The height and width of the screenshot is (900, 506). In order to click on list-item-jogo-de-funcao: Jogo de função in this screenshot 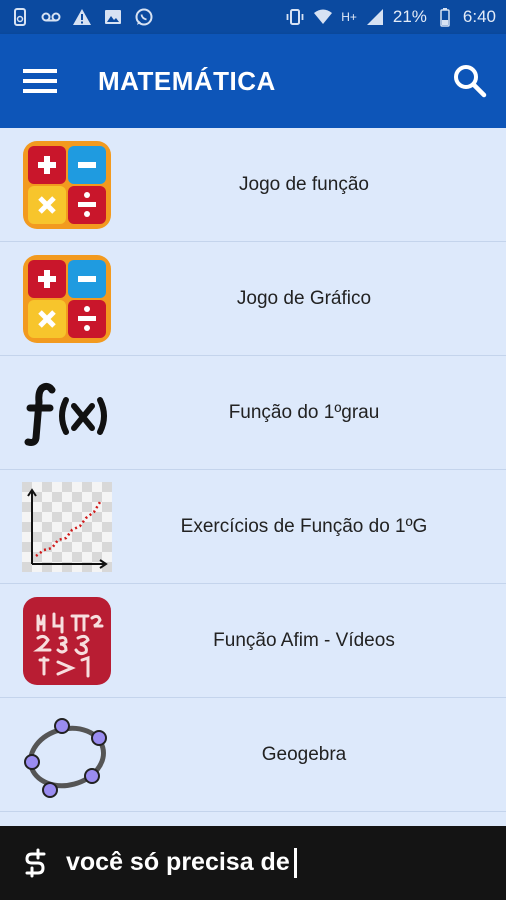, I will do `click(253, 185)`.